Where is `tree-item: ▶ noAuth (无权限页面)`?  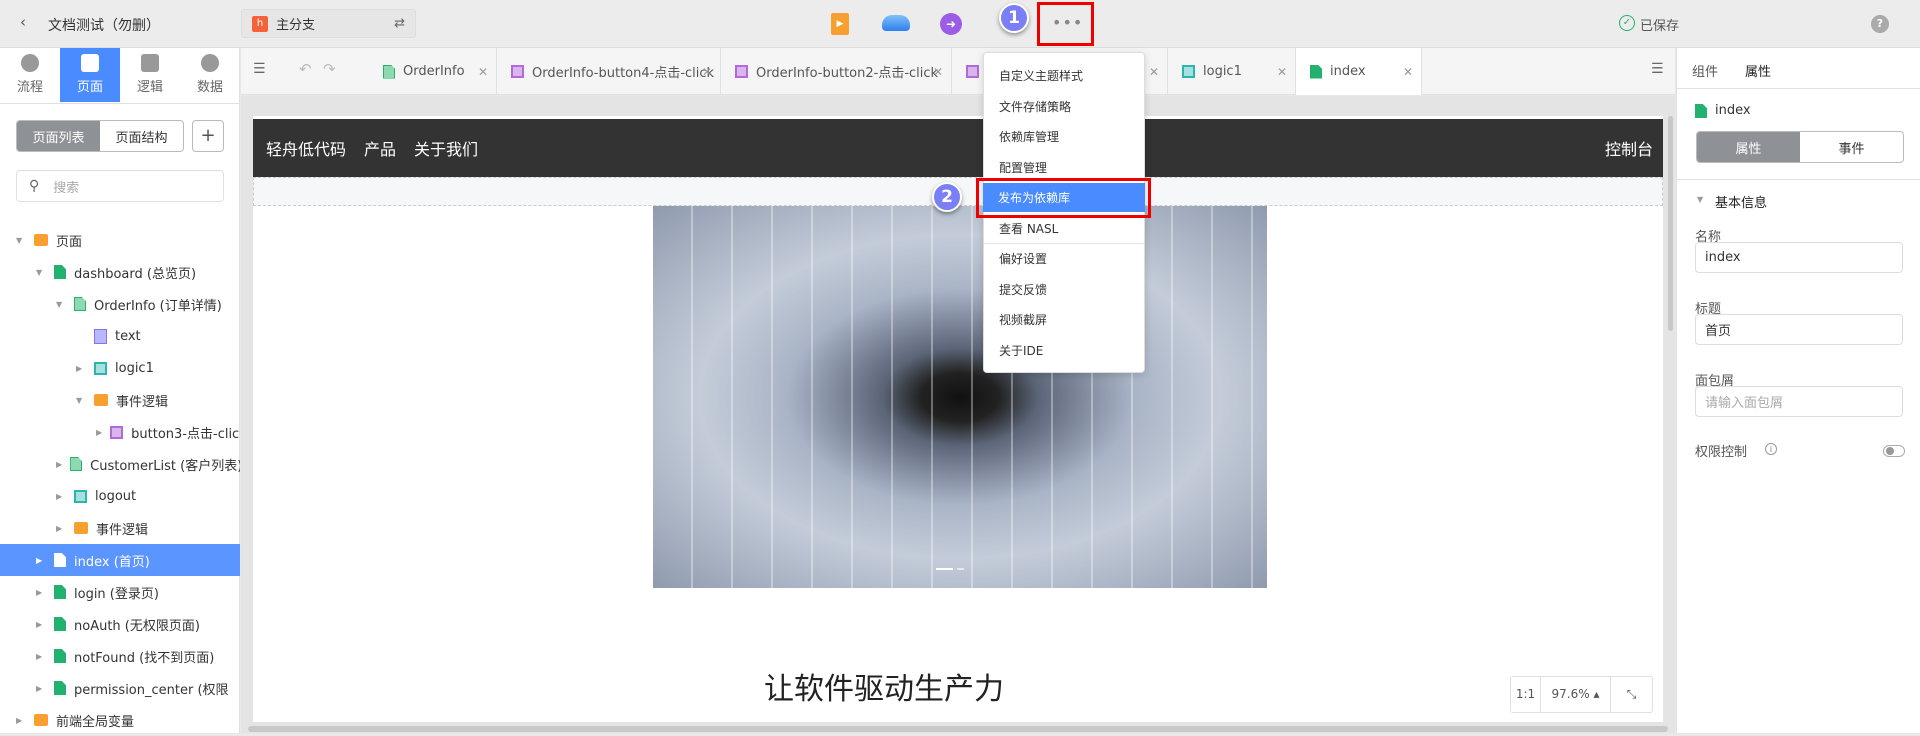 tree-item: ▶ noAuth (无权限页面) is located at coordinates (120, 624).